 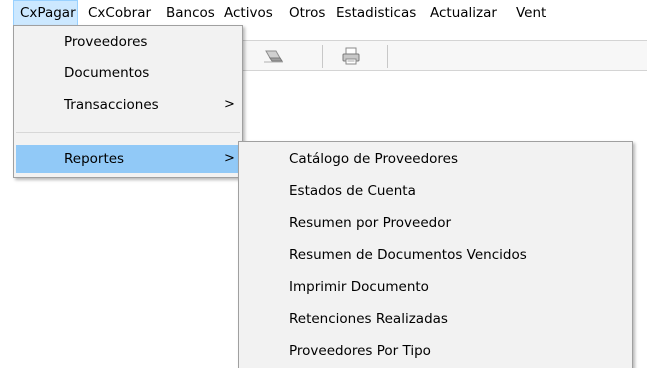 I want to click on printer-icon, so click(x=351, y=56).